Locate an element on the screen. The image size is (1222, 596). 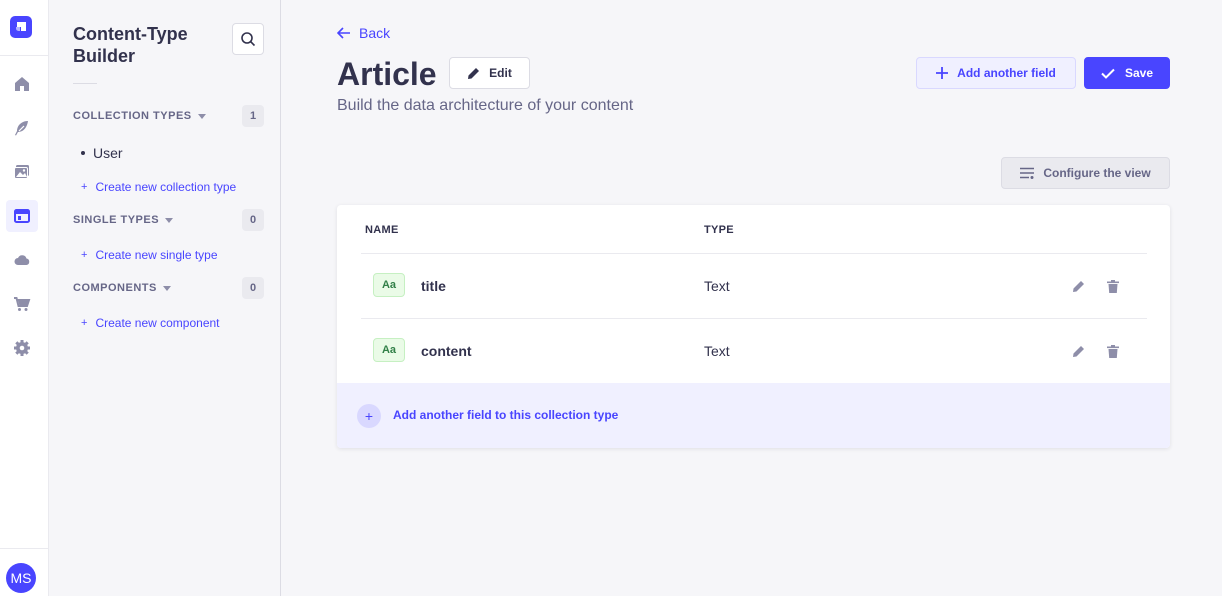
section-label-text: COMPONENTS is located at coordinates (115, 288).